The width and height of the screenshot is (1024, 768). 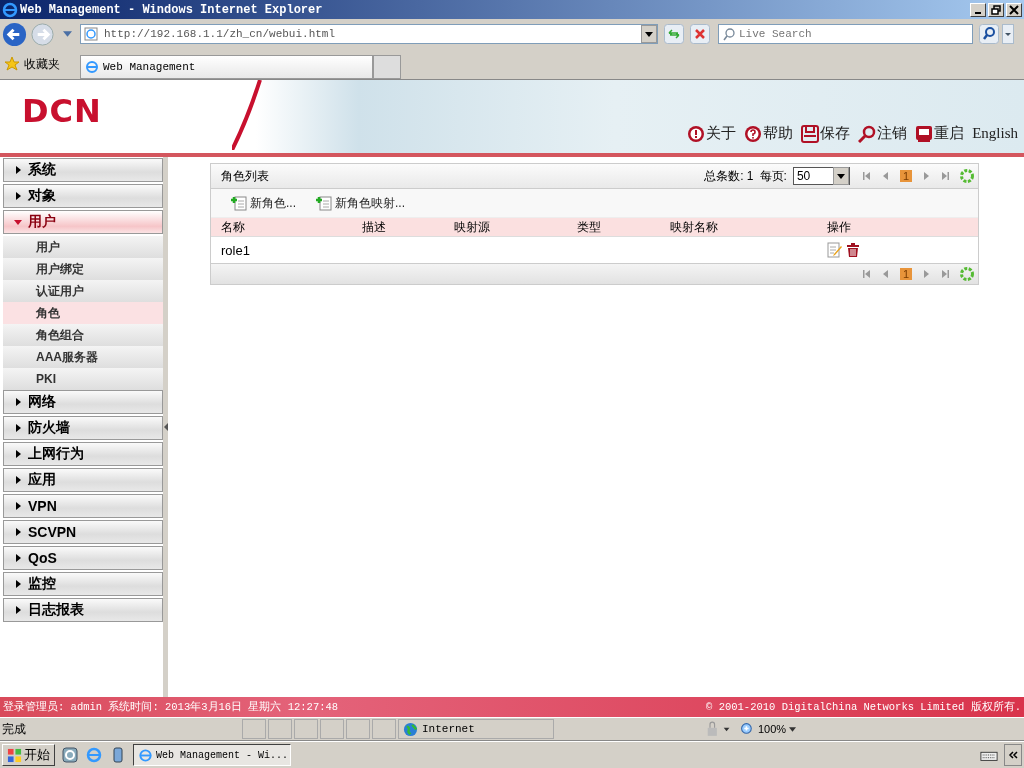 What do you see at coordinates (83, 291) in the screenshot?
I see `sidebar-subitem: 认证用户` at bounding box center [83, 291].